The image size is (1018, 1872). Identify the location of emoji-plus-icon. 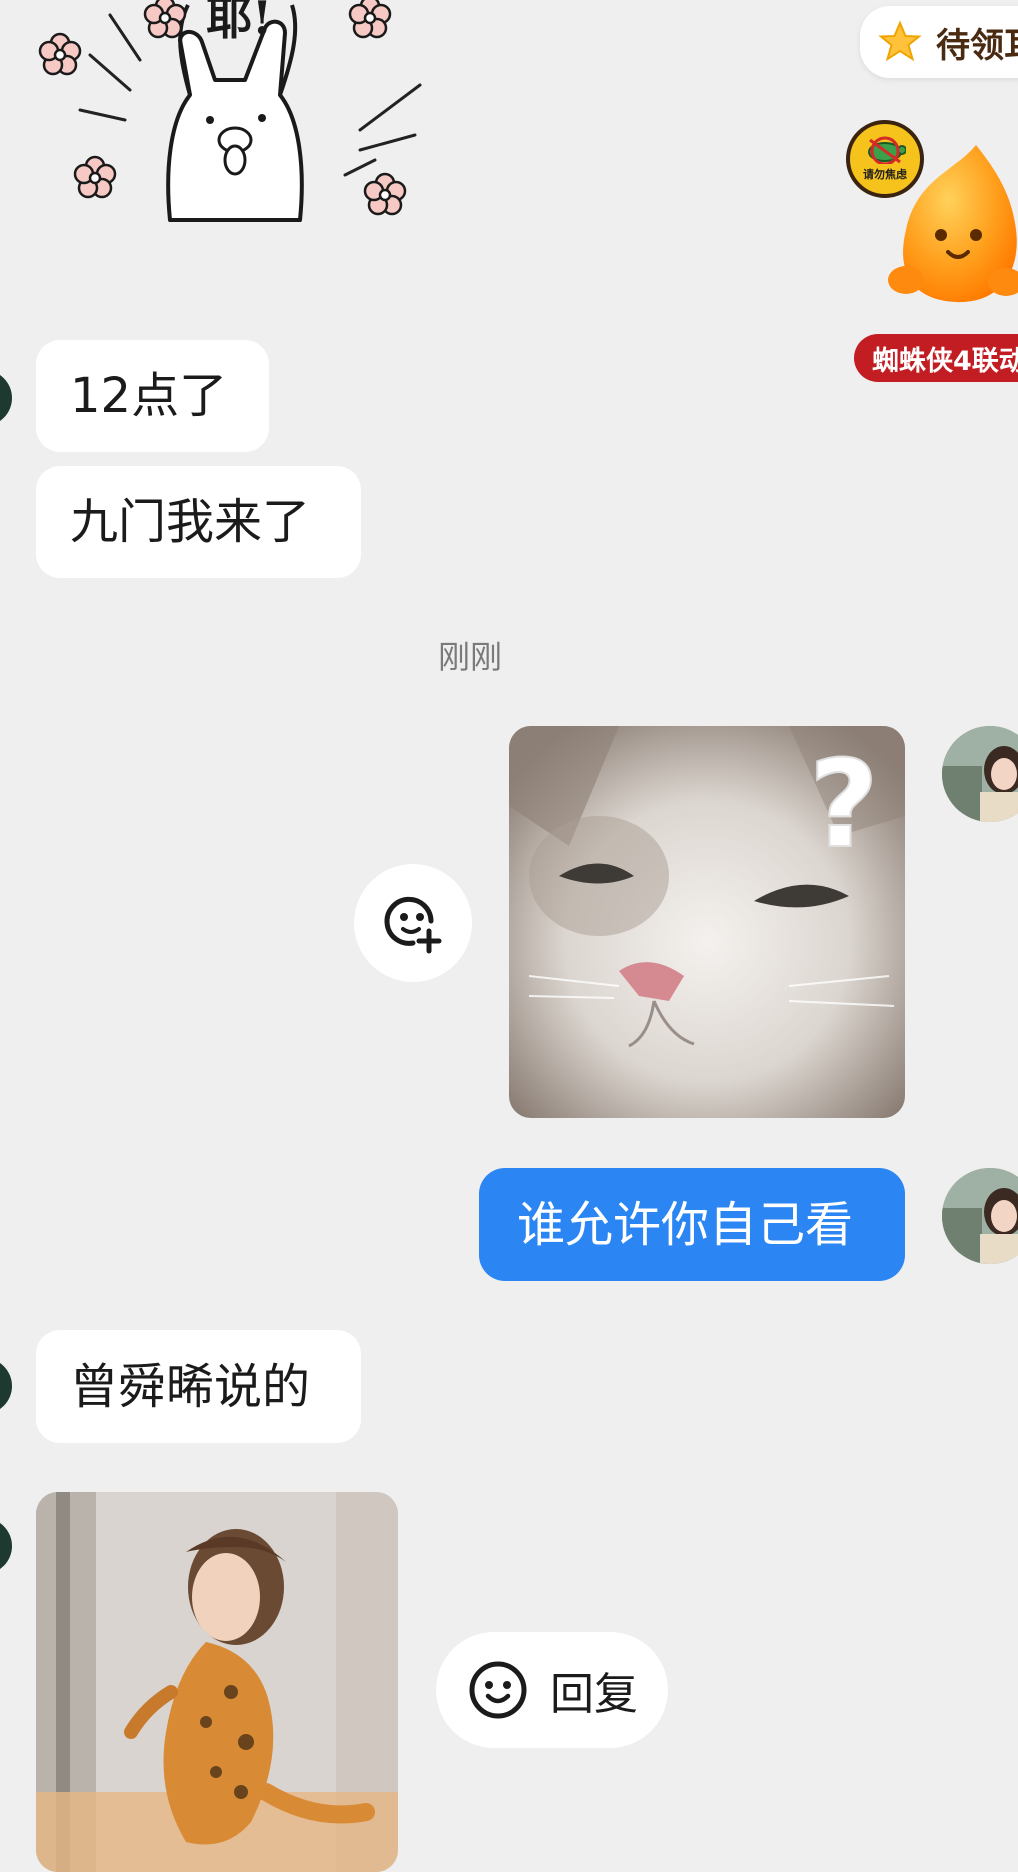
(413, 925).